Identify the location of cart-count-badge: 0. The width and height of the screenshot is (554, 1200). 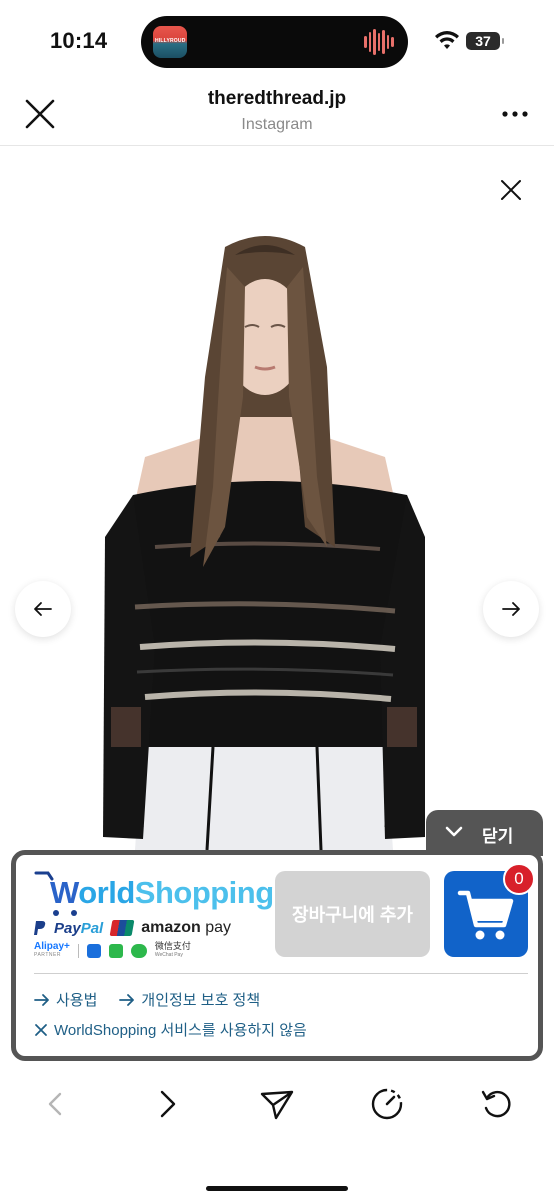
(519, 879).